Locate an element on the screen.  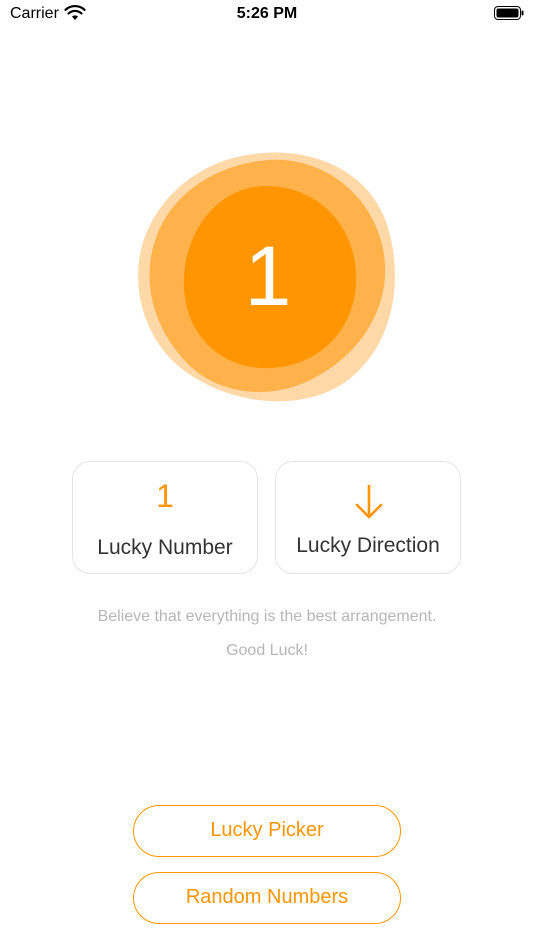
lucky-number-blob: 1 is located at coordinates (268, 278).